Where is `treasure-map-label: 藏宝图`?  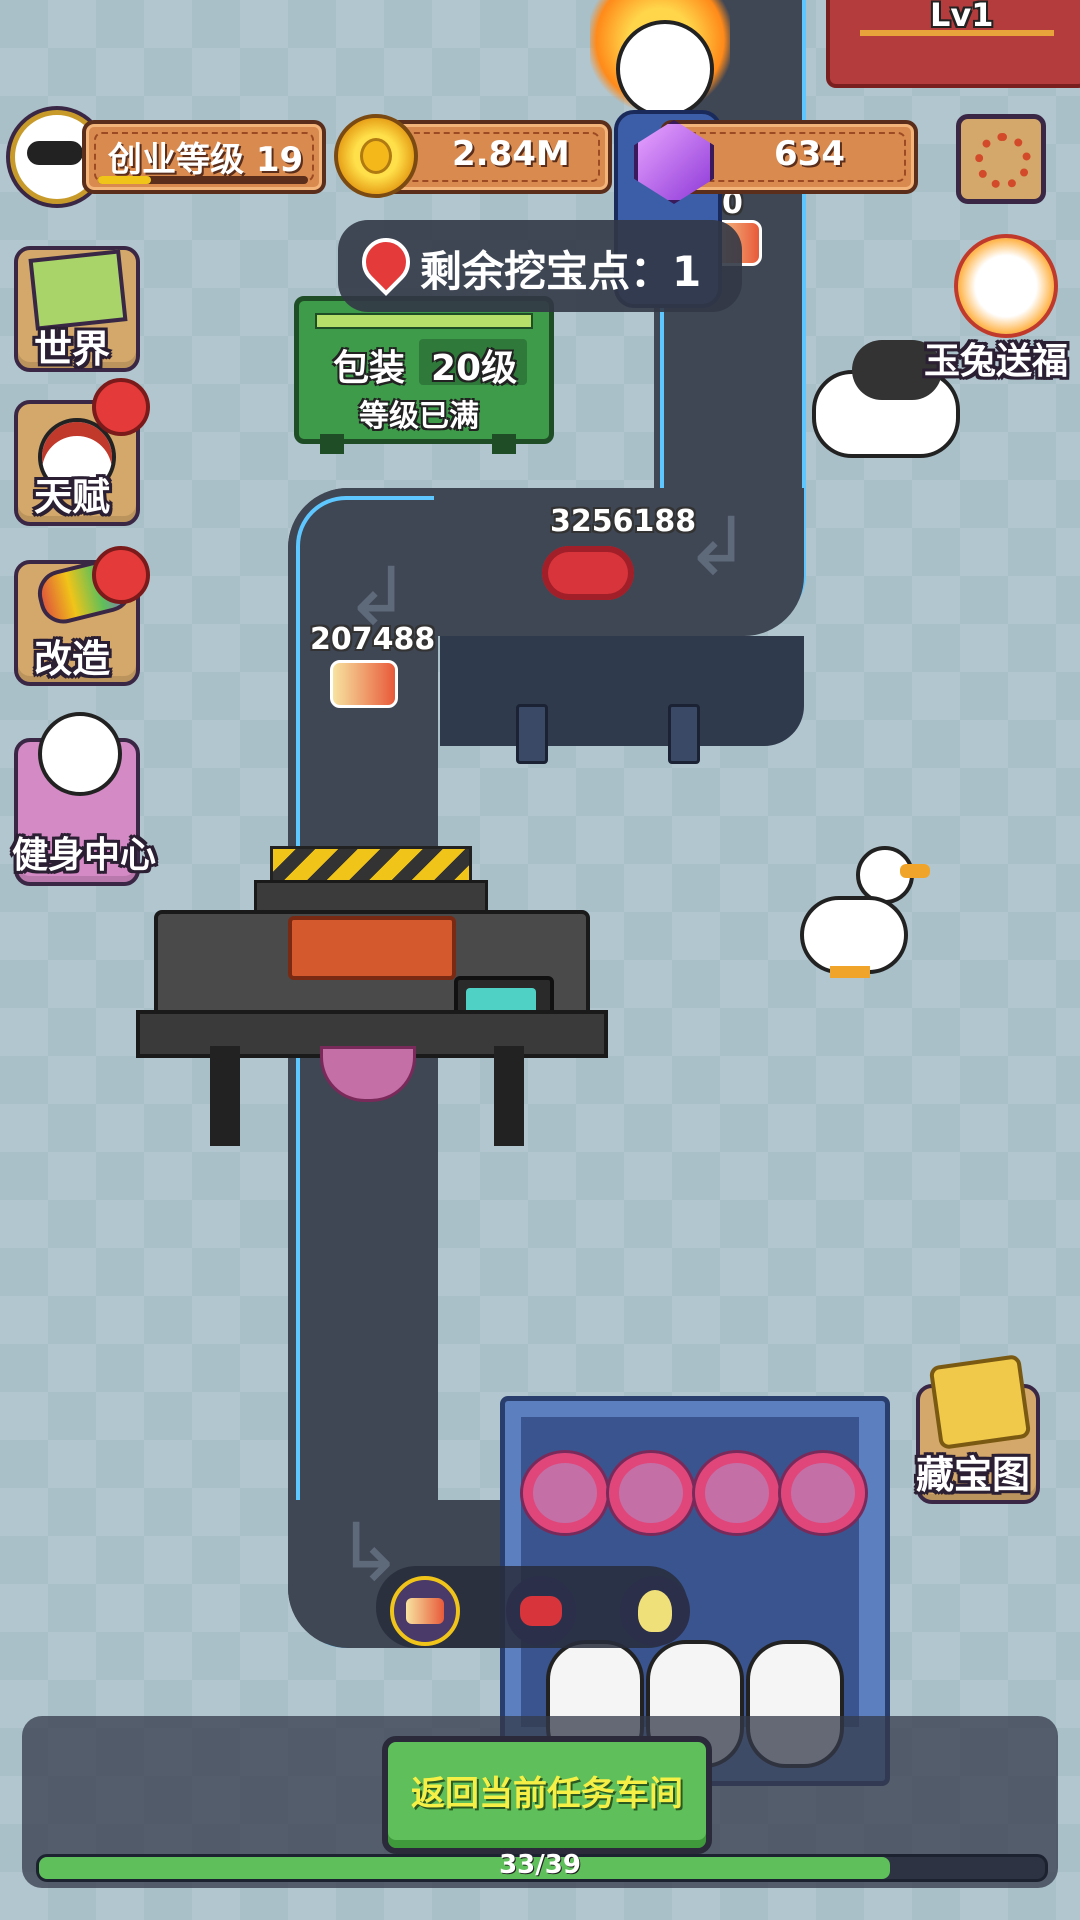
treasure-map-label: 藏宝图 is located at coordinates (973, 1475).